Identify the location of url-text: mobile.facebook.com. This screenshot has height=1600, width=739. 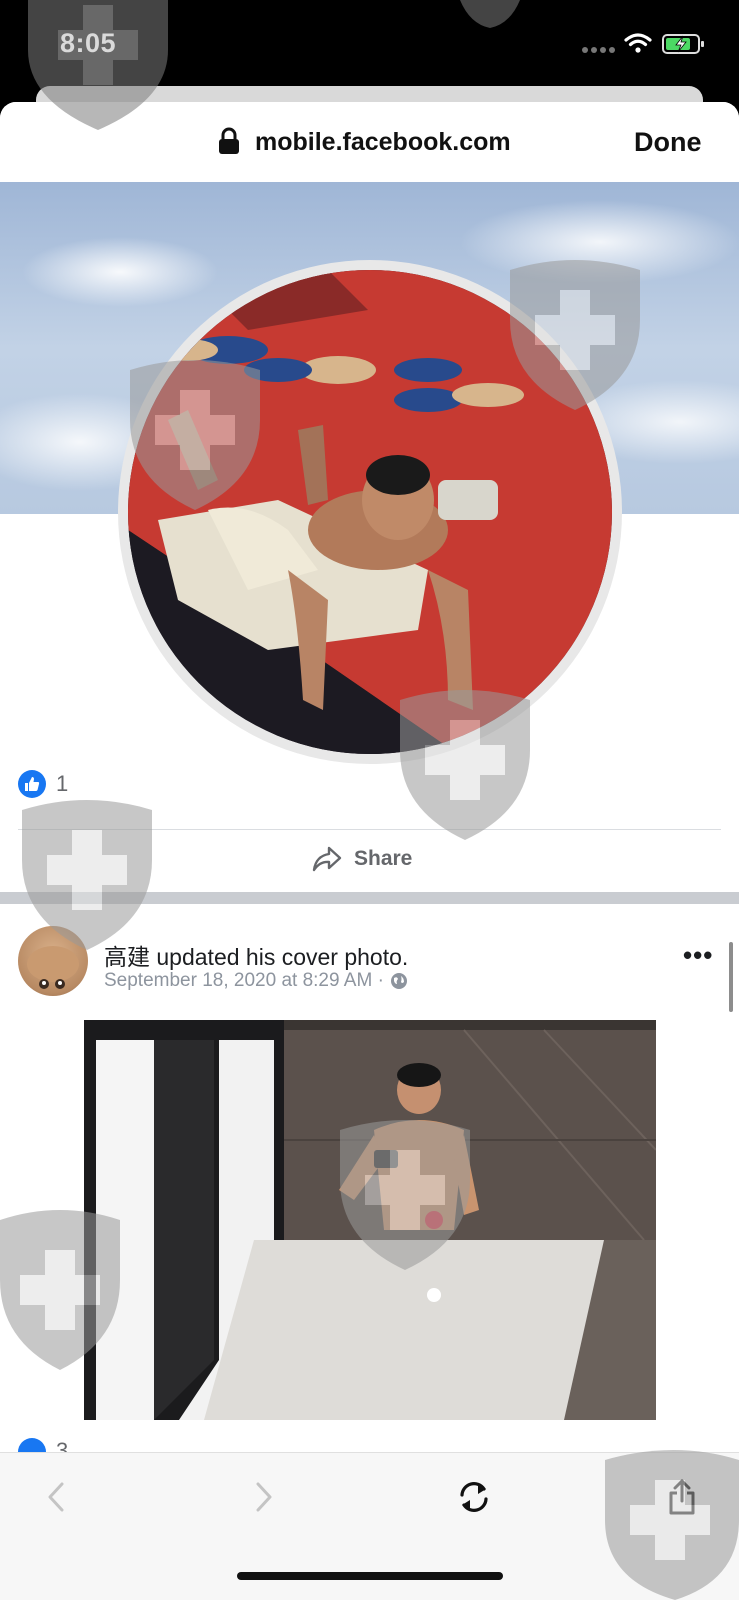
(383, 142).